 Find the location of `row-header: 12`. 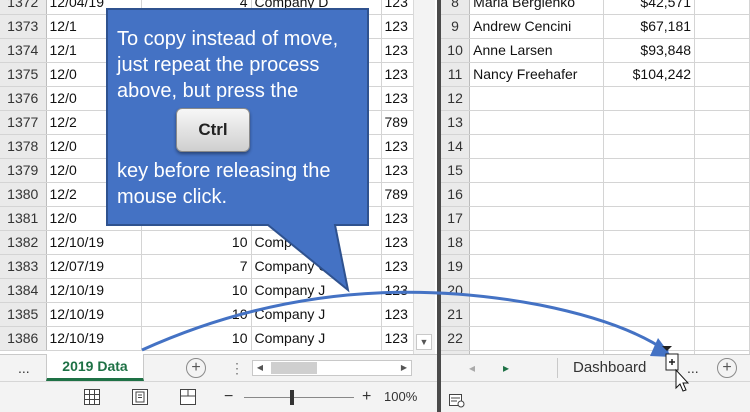

row-header: 12 is located at coordinates (456, 98).